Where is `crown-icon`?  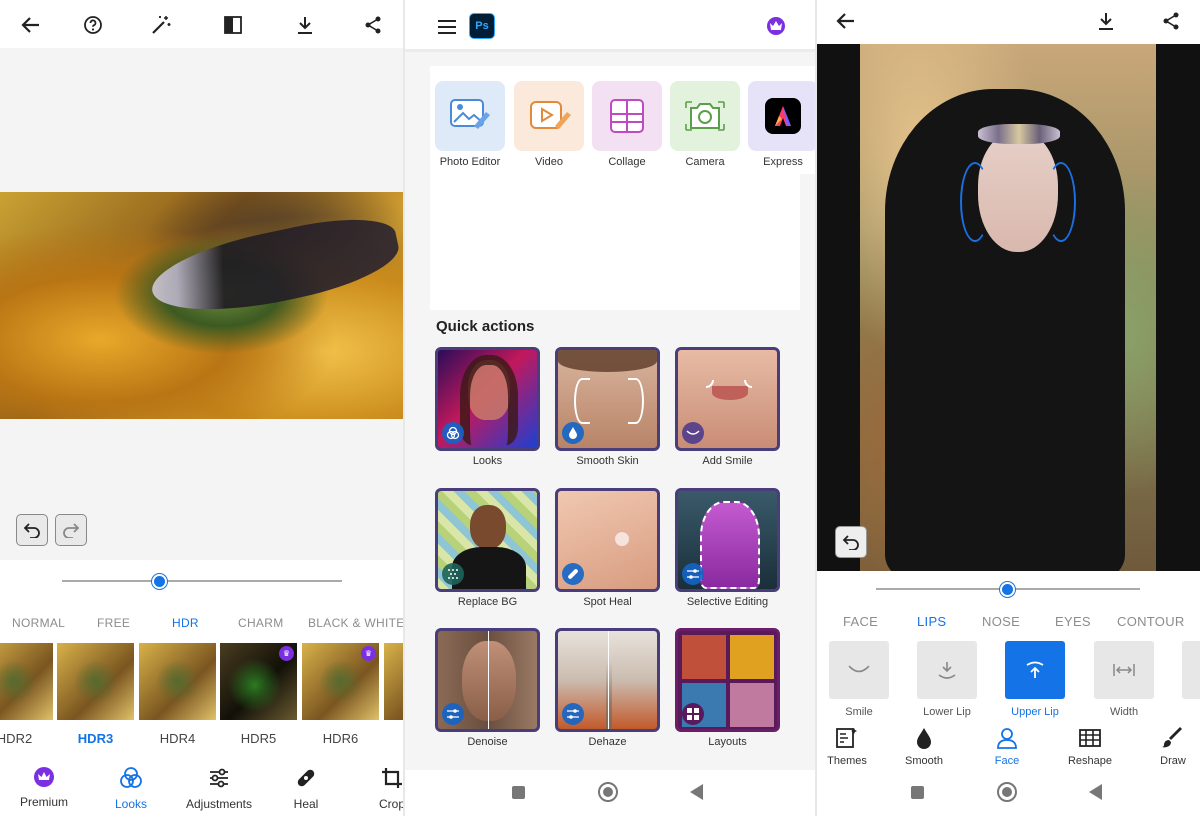
crown-icon is located at coordinates (776, 26).